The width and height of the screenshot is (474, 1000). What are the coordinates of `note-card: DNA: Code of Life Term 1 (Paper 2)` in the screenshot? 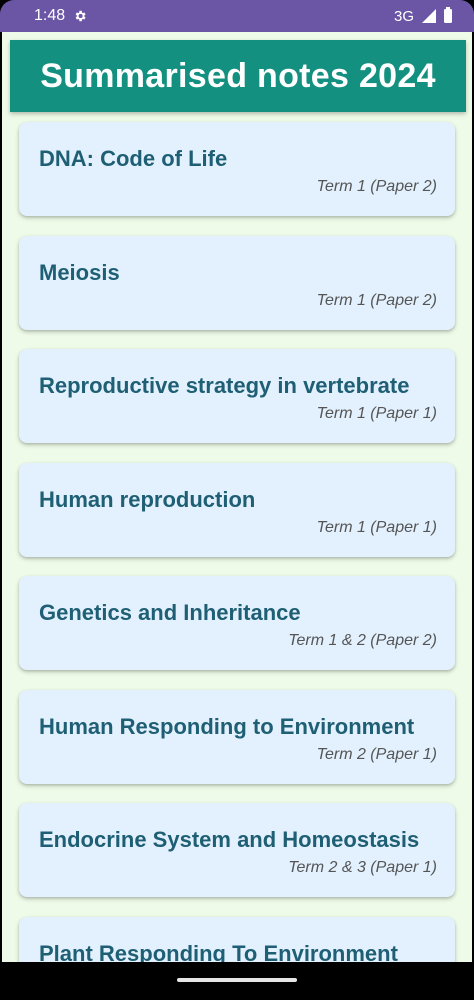 It's located at (237, 169).